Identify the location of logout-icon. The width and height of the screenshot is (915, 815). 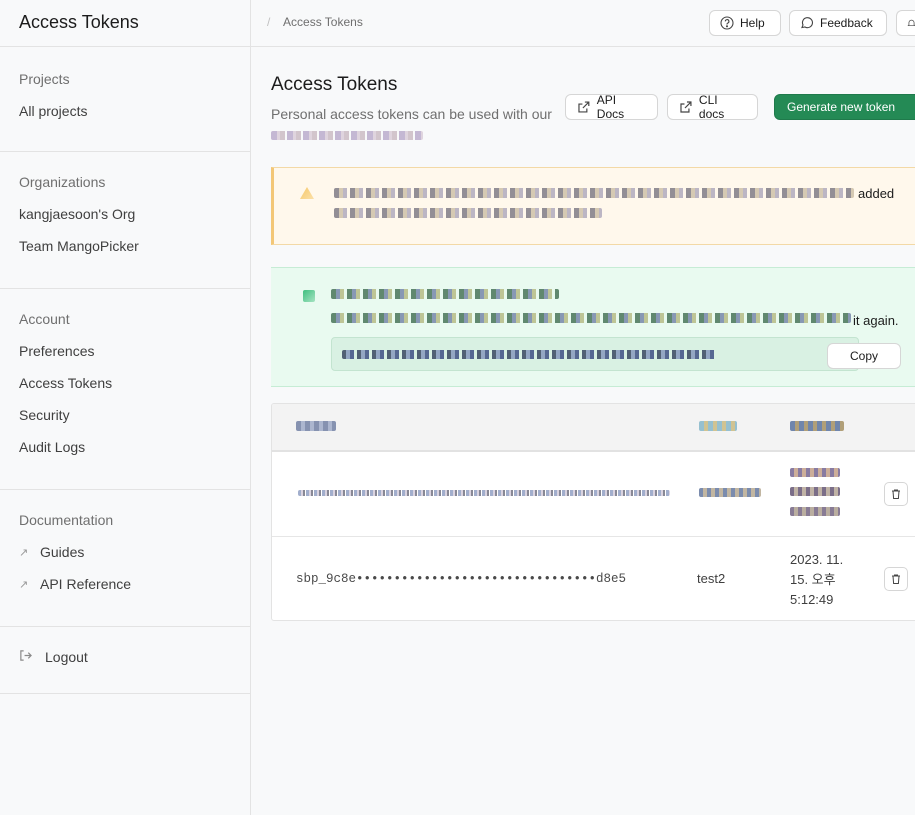
(32, 657).